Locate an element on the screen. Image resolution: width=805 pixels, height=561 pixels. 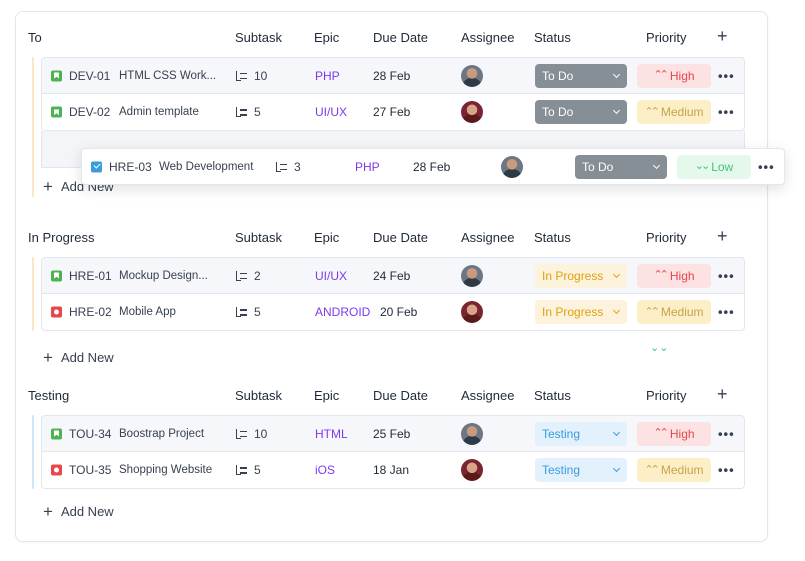
subtask-count: 2 is located at coordinates (248, 276).